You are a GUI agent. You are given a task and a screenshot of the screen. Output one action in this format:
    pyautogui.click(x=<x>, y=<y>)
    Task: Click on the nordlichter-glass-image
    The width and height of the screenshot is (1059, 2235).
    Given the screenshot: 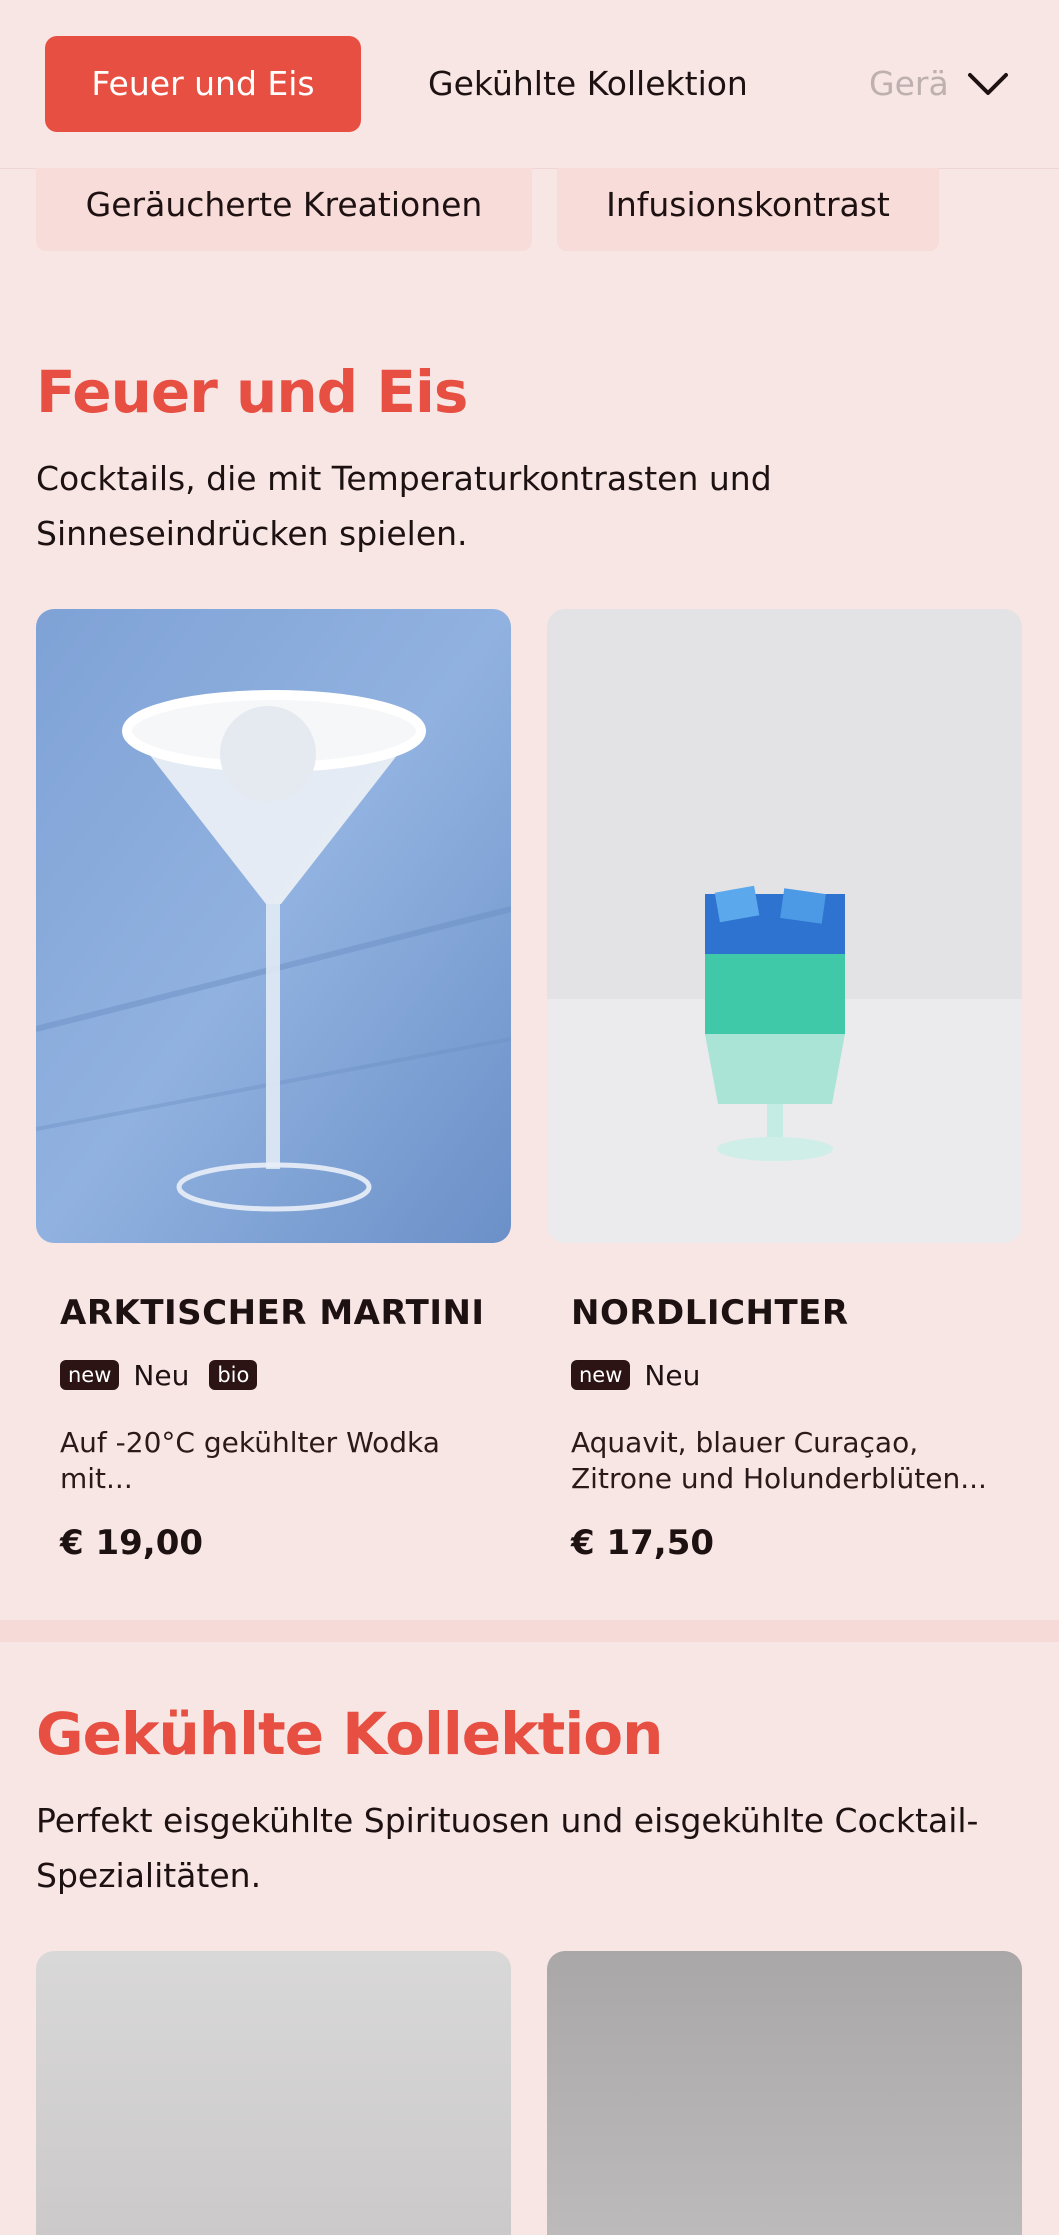 What is the action you would take?
    pyautogui.click(x=784, y=926)
    